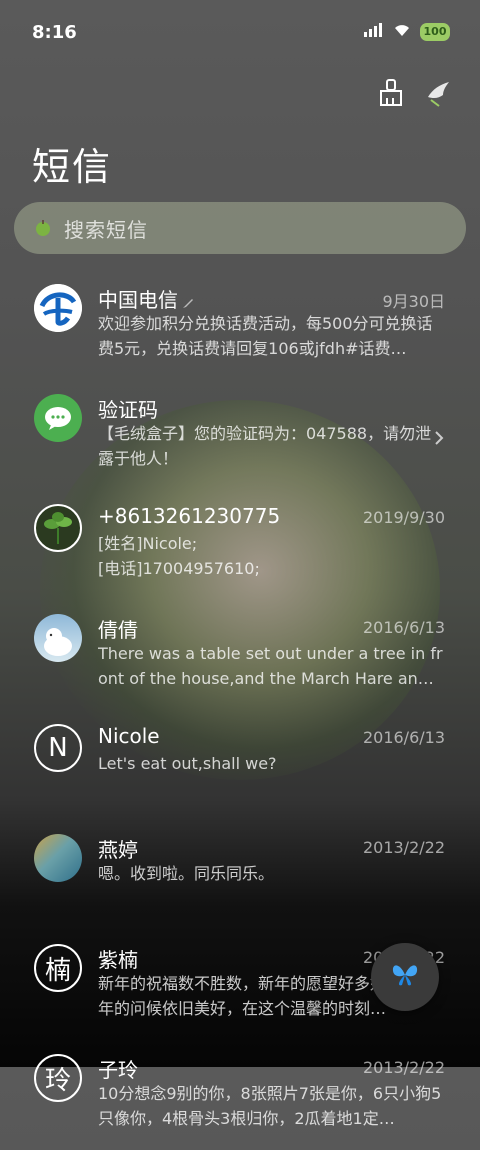 This screenshot has height=1150, width=480. What do you see at coordinates (58, 418) in the screenshot?
I see `message-icon` at bounding box center [58, 418].